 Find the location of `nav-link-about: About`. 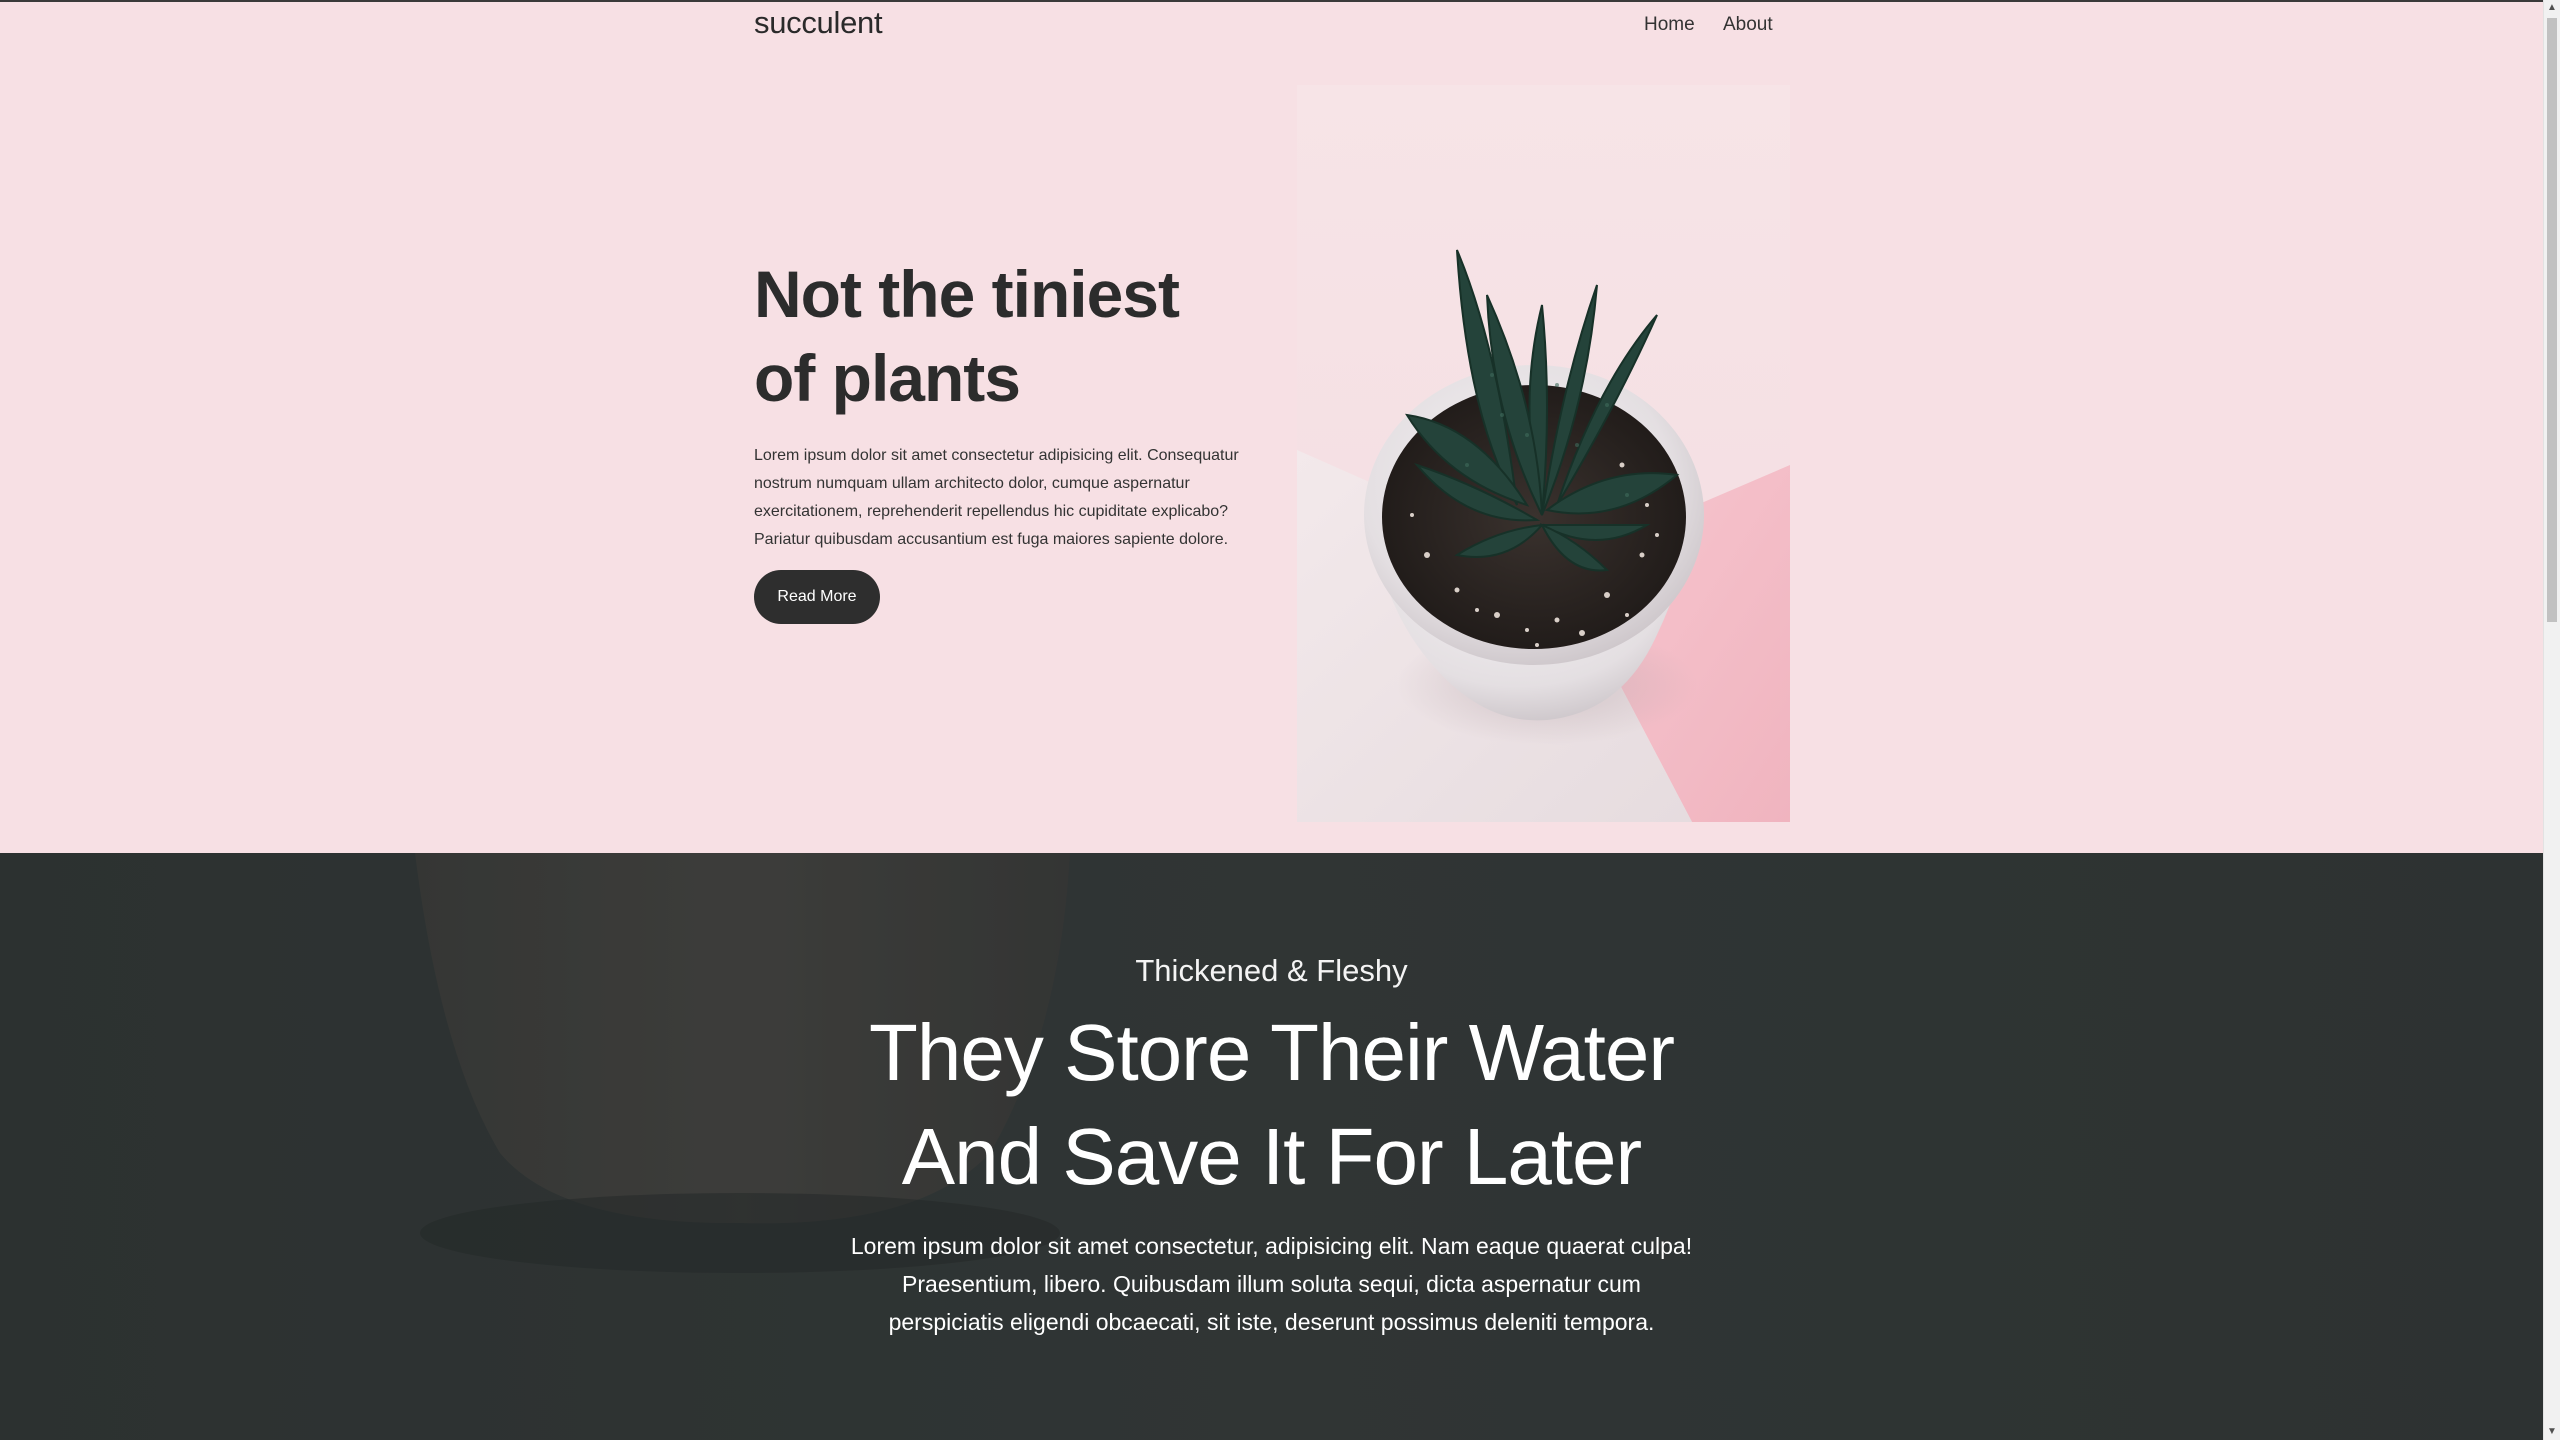

nav-link-about: About is located at coordinates (1748, 25).